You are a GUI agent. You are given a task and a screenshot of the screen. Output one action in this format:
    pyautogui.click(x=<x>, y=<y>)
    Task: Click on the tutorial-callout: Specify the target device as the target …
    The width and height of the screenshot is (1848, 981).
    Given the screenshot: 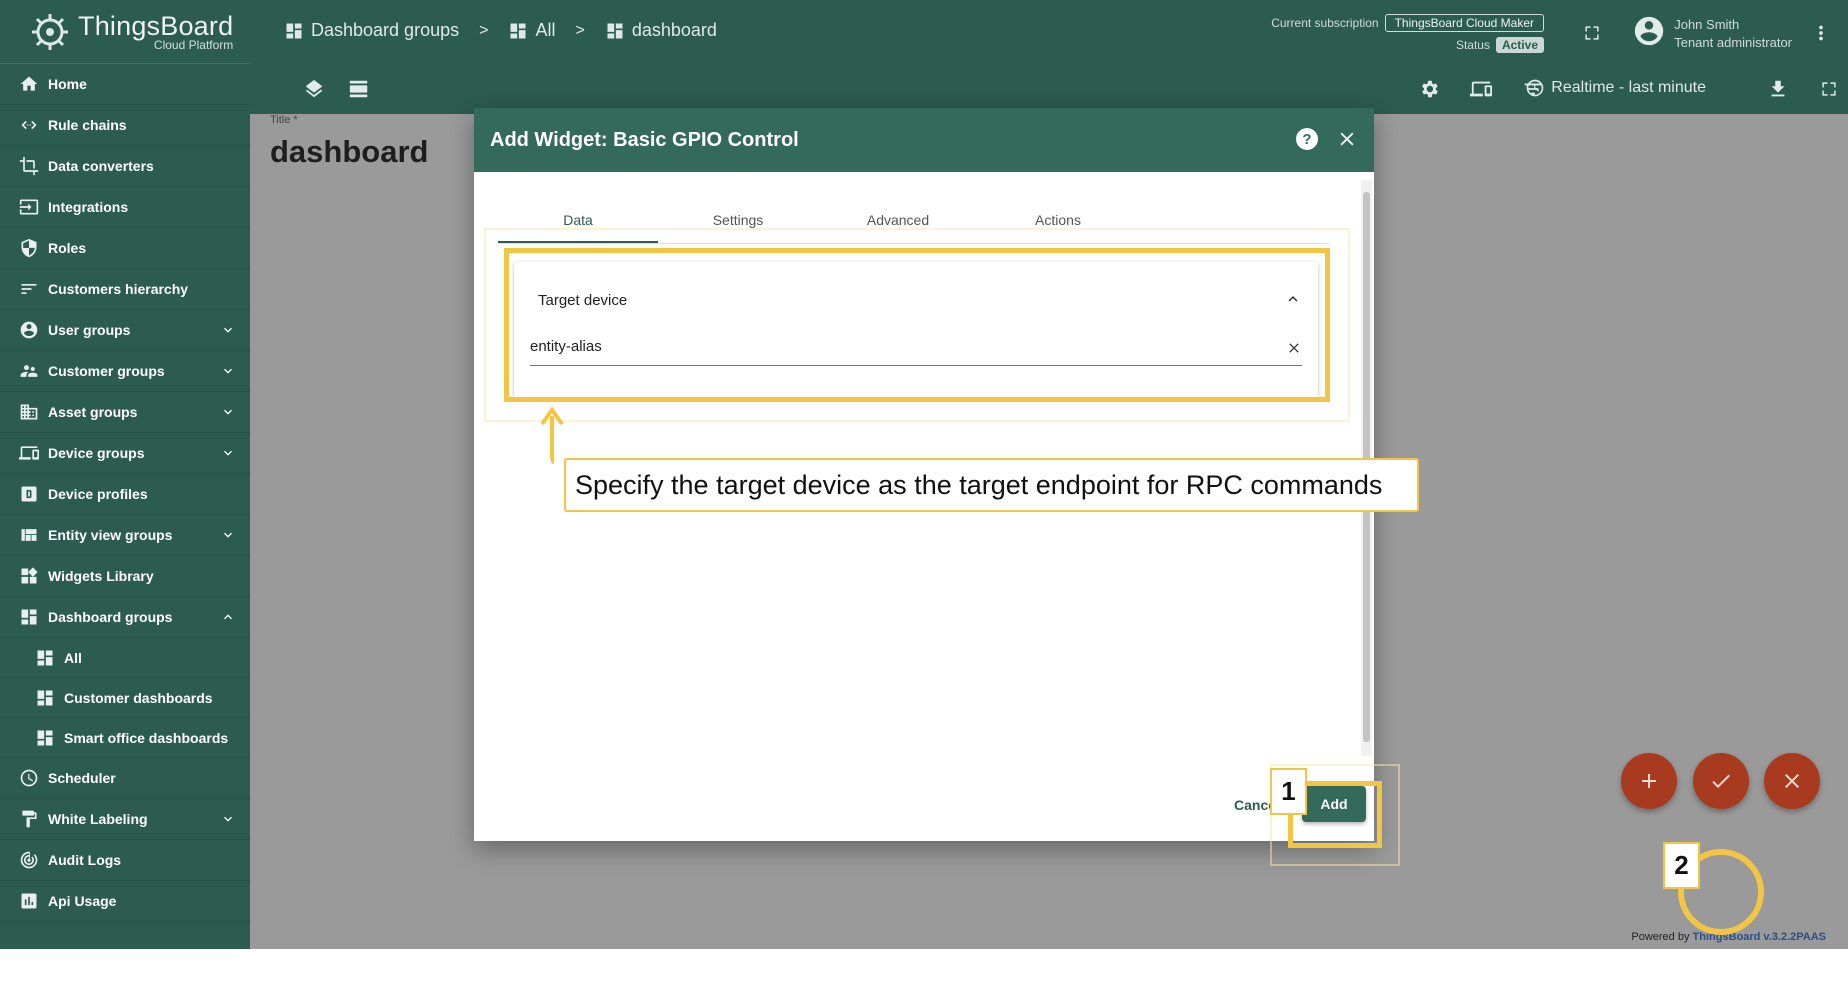 What is the action you would take?
    pyautogui.click(x=991, y=485)
    